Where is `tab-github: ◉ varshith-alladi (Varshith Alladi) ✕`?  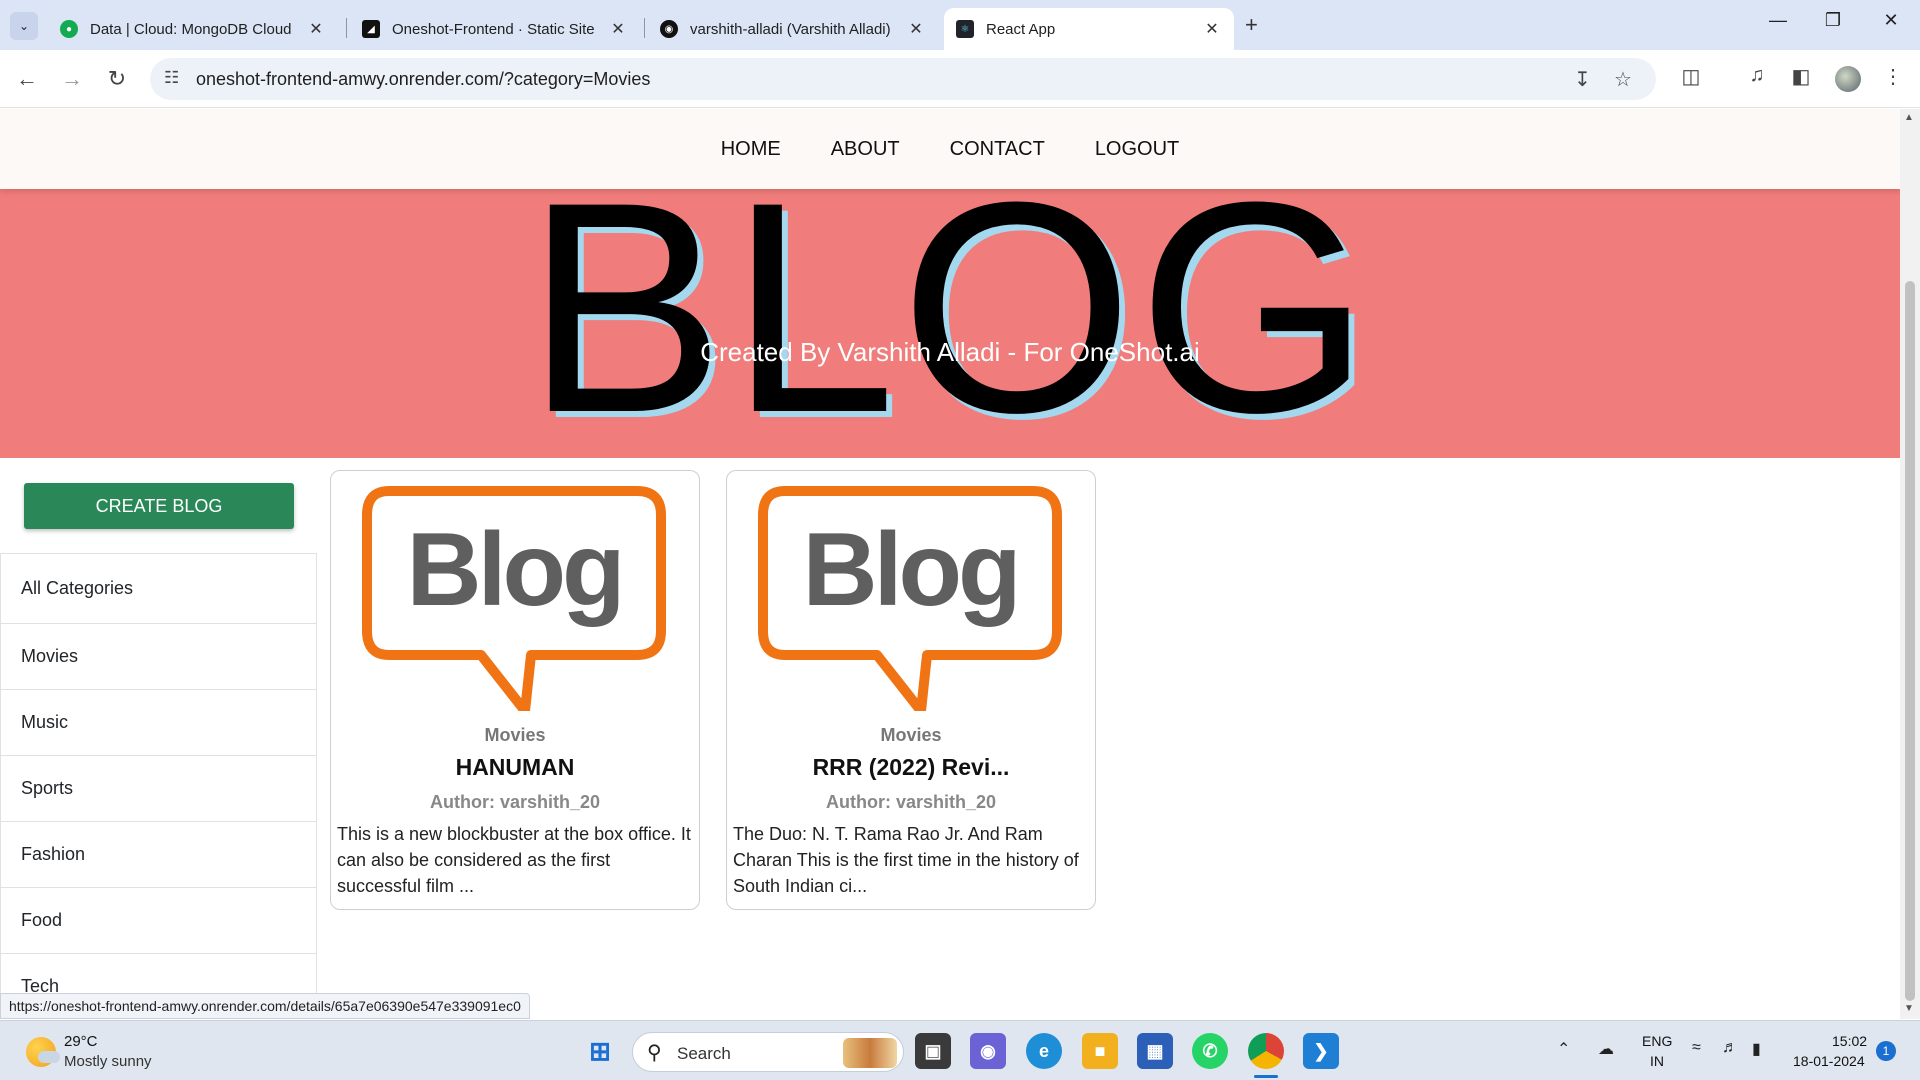
tab-github: ◉ varshith-alladi (Varshith Alladi) ✕ is located at coordinates (793, 29).